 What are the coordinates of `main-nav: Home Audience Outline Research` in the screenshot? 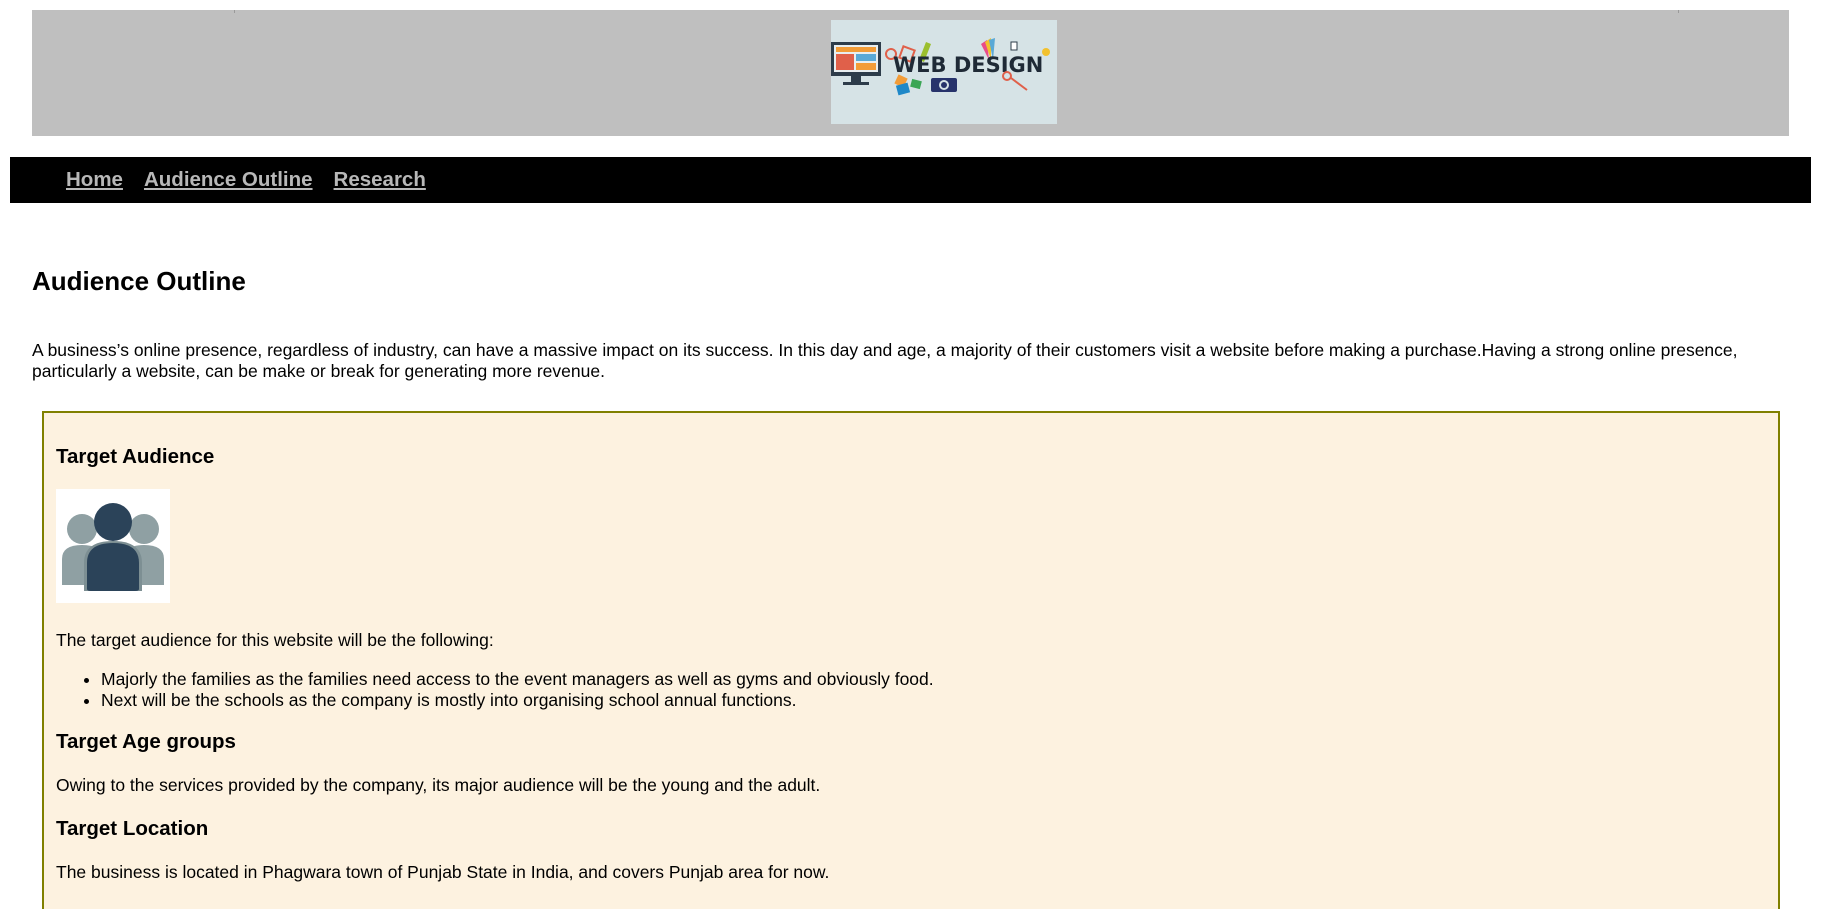 It's located at (910, 180).